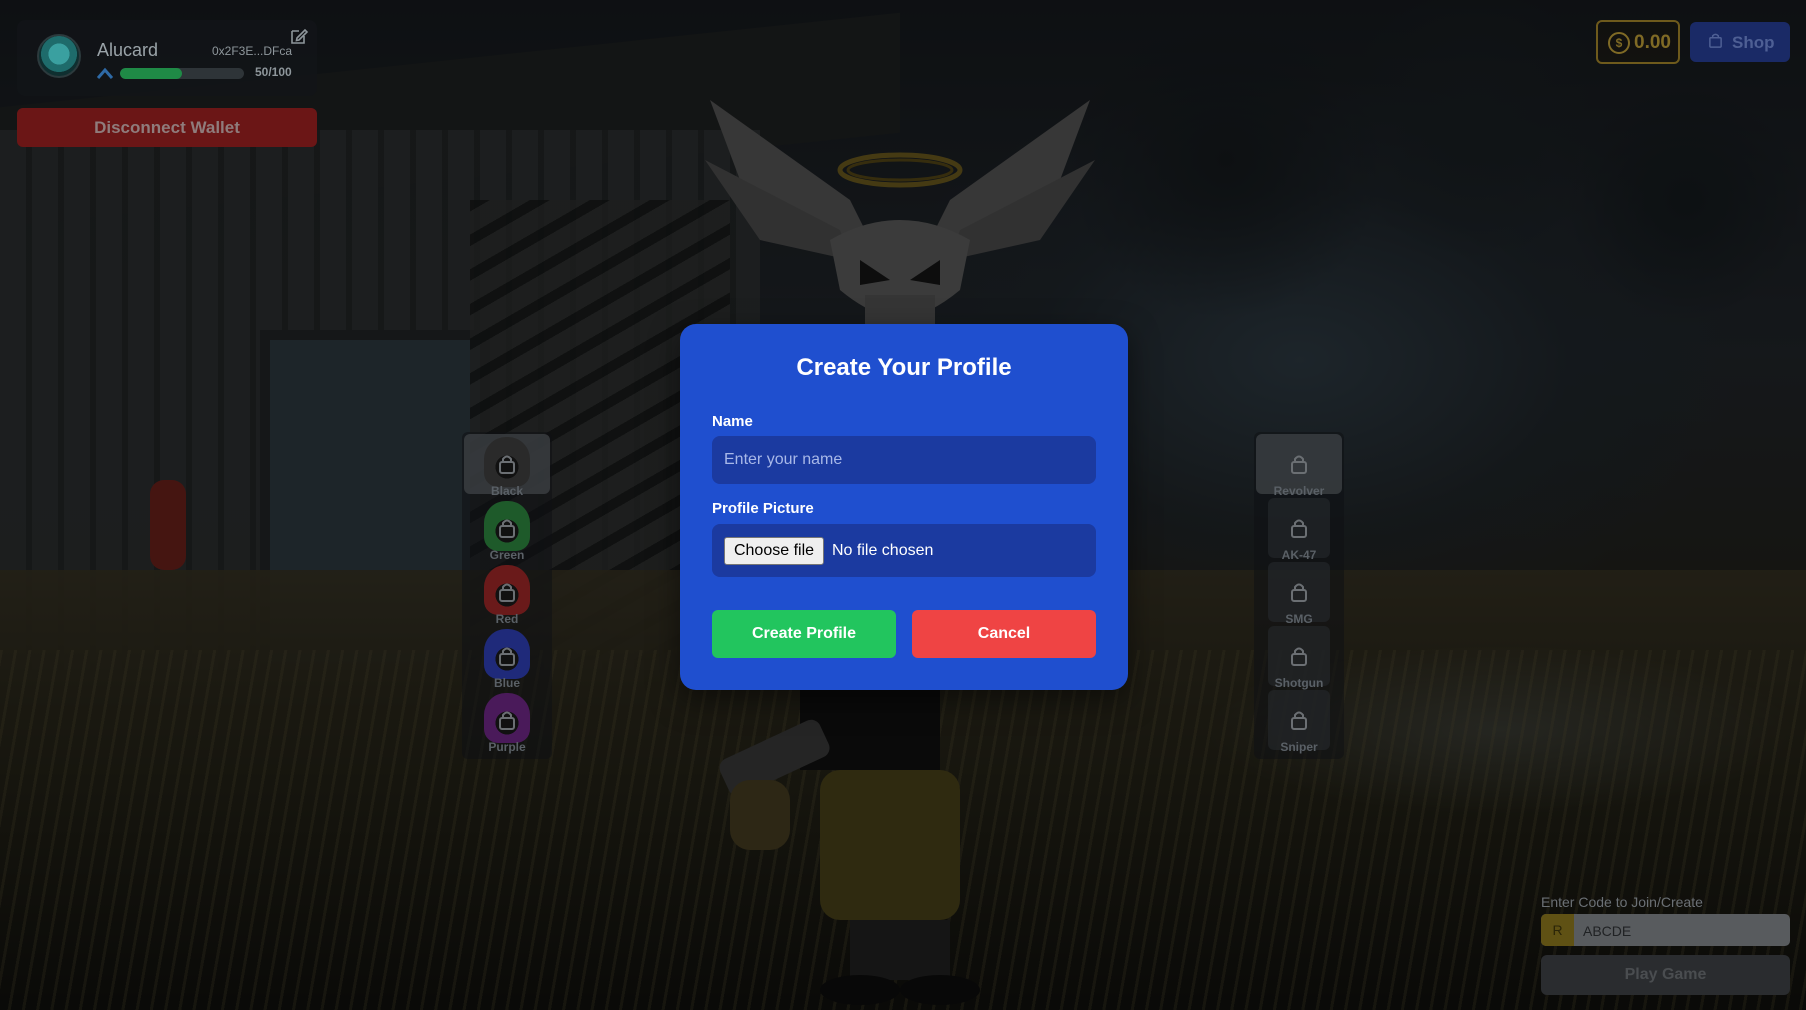 The height and width of the screenshot is (1010, 1806). Describe the element at coordinates (507, 555) in the screenshot. I see `skin-option-label: Green` at that location.